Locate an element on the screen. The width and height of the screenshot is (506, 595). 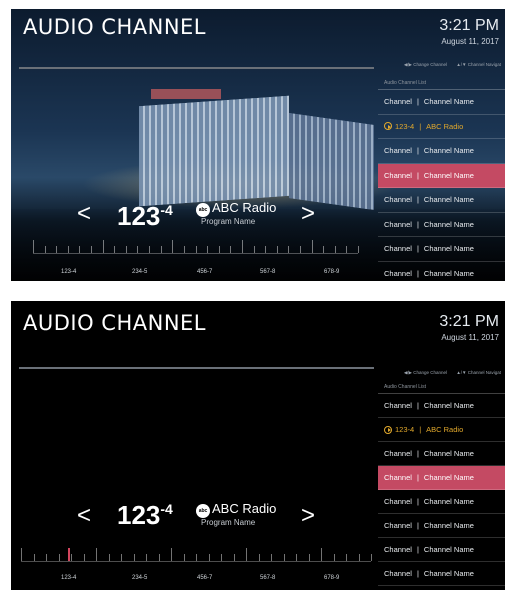
clock: 3:21 PM August 11, 2017 is located at coordinates (469, 327).